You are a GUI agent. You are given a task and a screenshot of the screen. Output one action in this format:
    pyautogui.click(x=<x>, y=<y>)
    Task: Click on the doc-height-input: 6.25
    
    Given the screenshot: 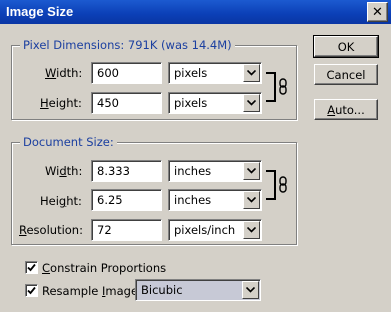 What is the action you would take?
    pyautogui.click(x=126, y=200)
    